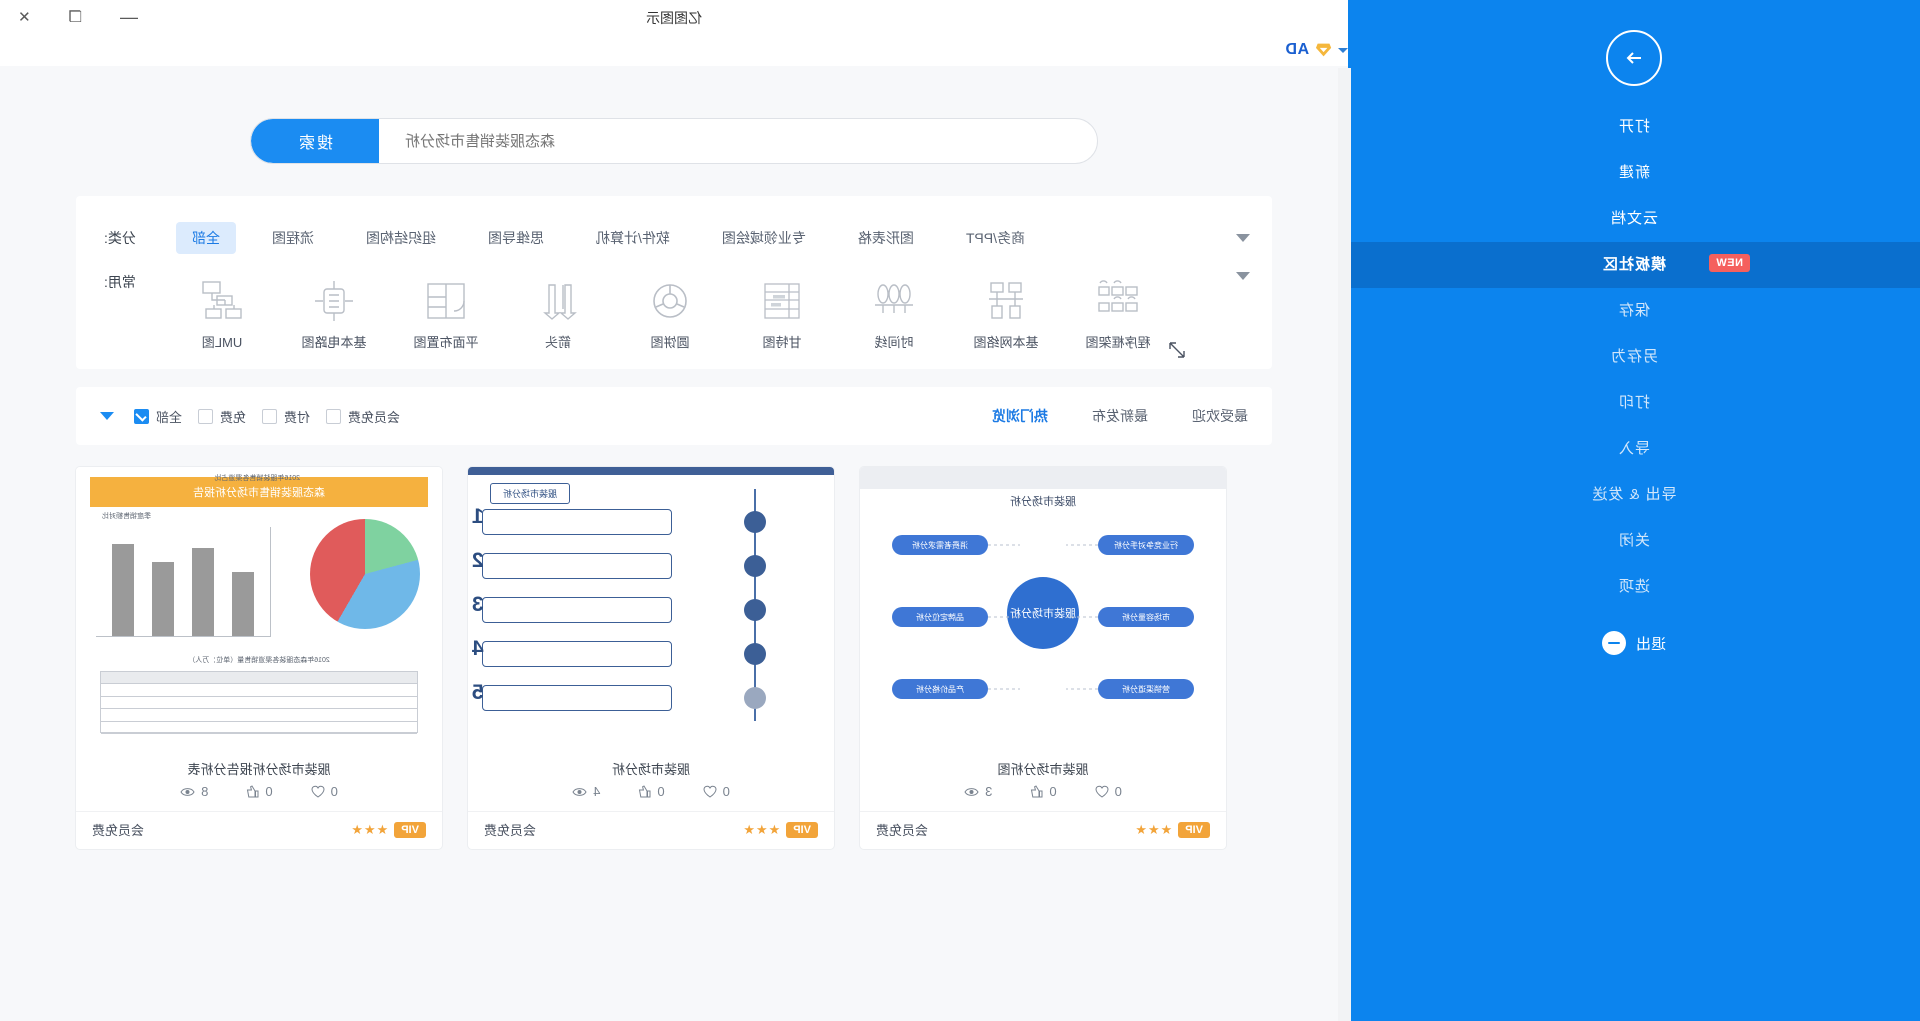 Image resolution: width=1920 pixels, height=1021 pixels. Describe the element at coordinates (661, 791) in the screenshot. I see `likes-count: 0` at that location.